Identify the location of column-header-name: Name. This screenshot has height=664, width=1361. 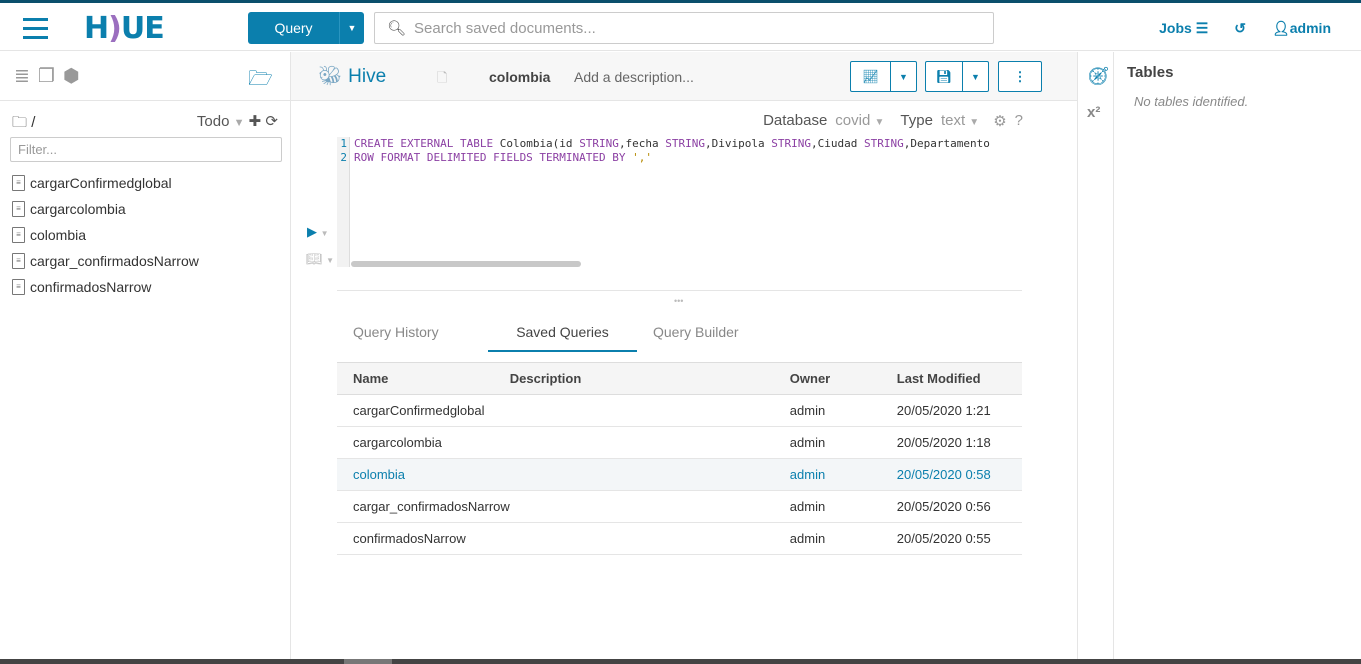
(423, 378).